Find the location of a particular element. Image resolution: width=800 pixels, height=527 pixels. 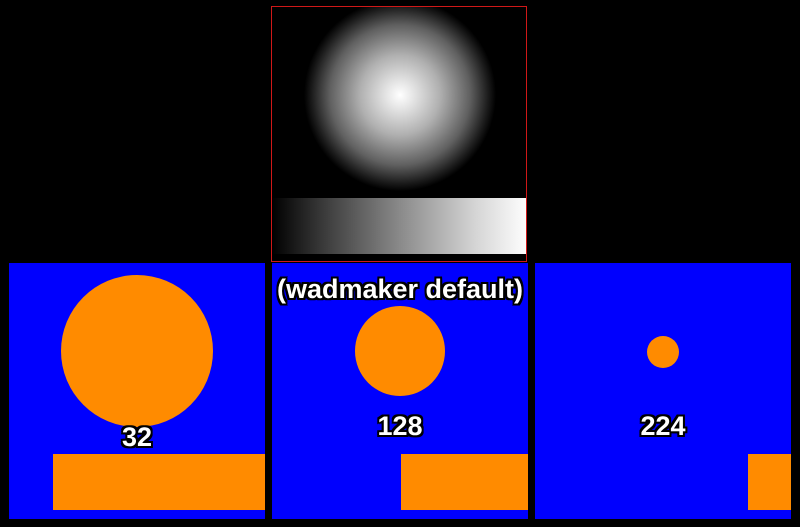

panel-label-128: 128 is located at coordinates (400, 426).